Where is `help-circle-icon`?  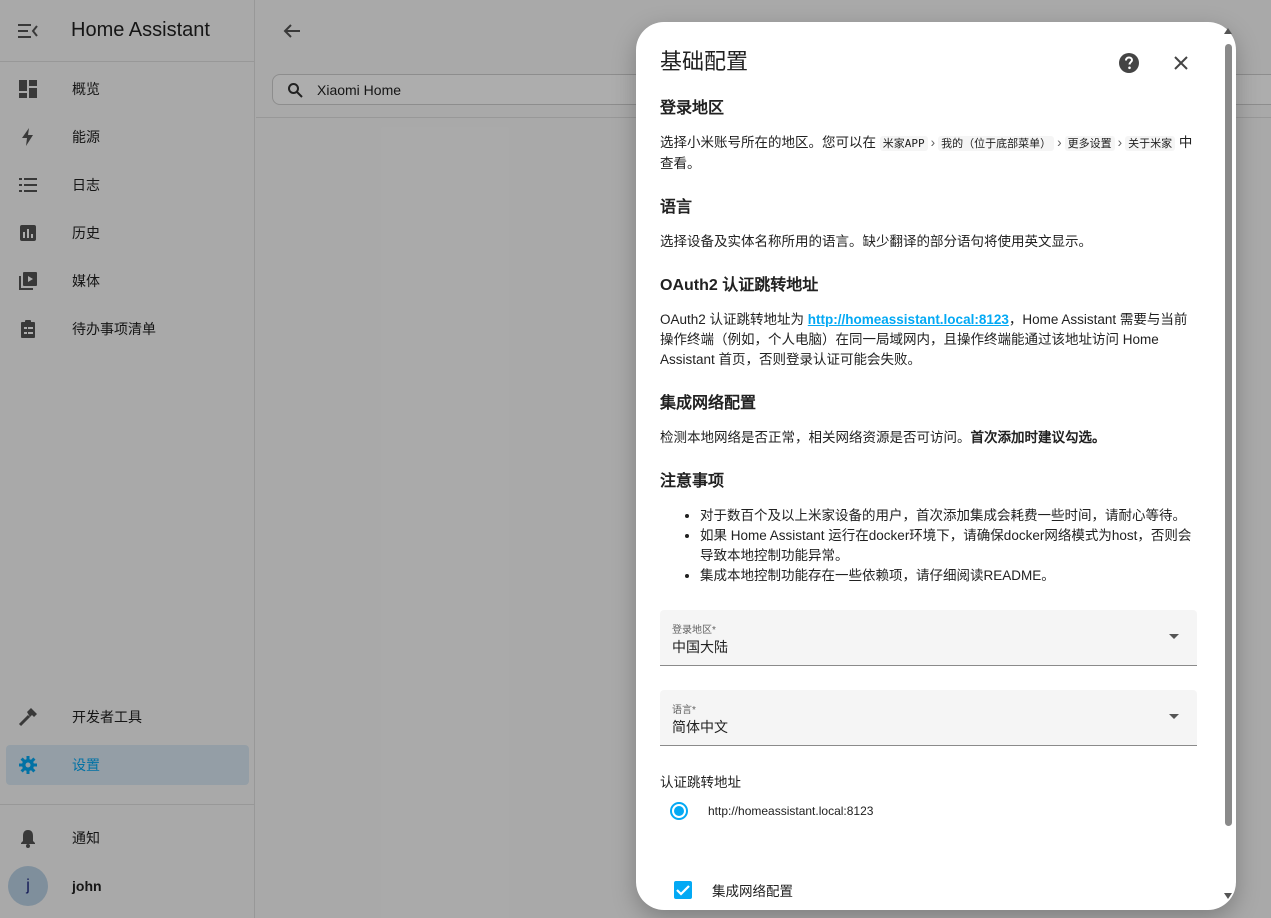
help-circle-icon is located at coordinates (1129, 63).